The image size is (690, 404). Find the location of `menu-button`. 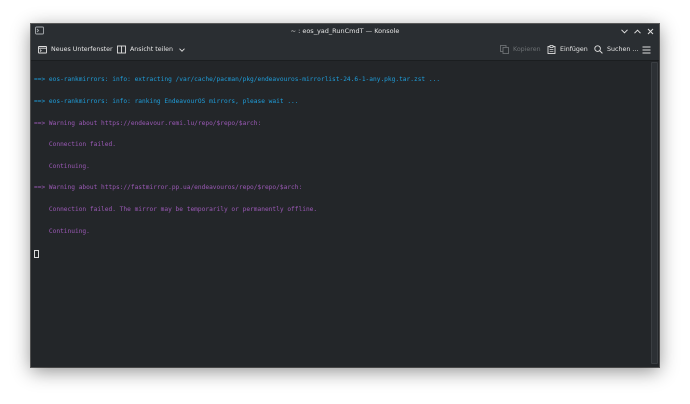

menu-button is located at coordinates (646, 49).